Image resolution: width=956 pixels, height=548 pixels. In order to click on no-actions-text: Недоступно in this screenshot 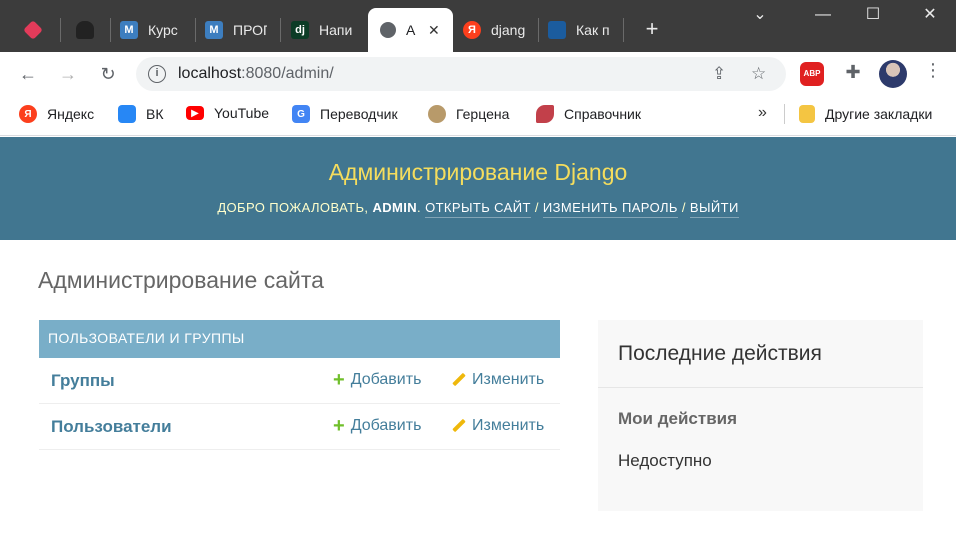, I will do `click(665, 460)`.